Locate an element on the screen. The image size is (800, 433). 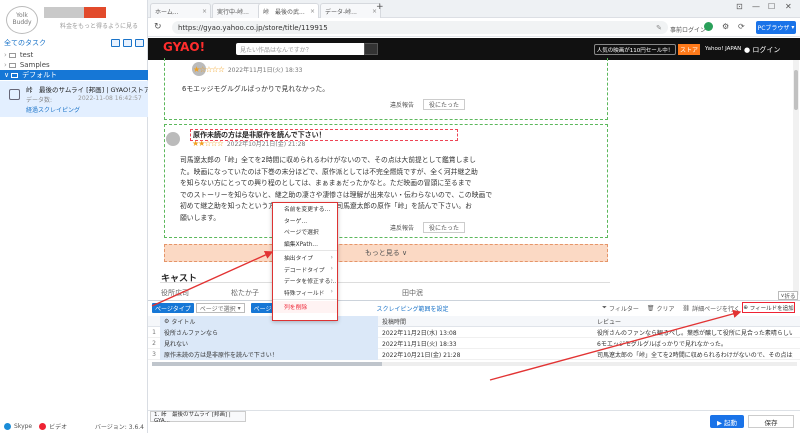
settings-icon: ⚙ is located at coordinates (725, 26).